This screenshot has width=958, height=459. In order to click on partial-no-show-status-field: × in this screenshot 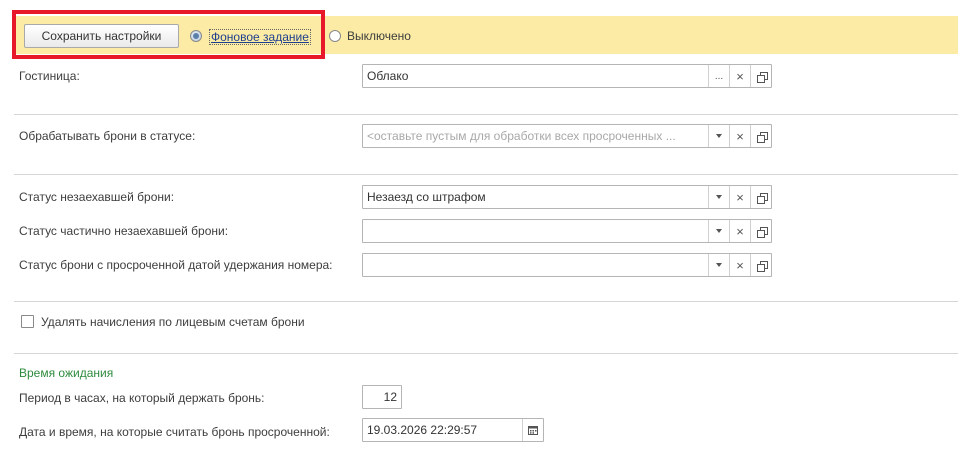, I will do `click(567, 231)`.